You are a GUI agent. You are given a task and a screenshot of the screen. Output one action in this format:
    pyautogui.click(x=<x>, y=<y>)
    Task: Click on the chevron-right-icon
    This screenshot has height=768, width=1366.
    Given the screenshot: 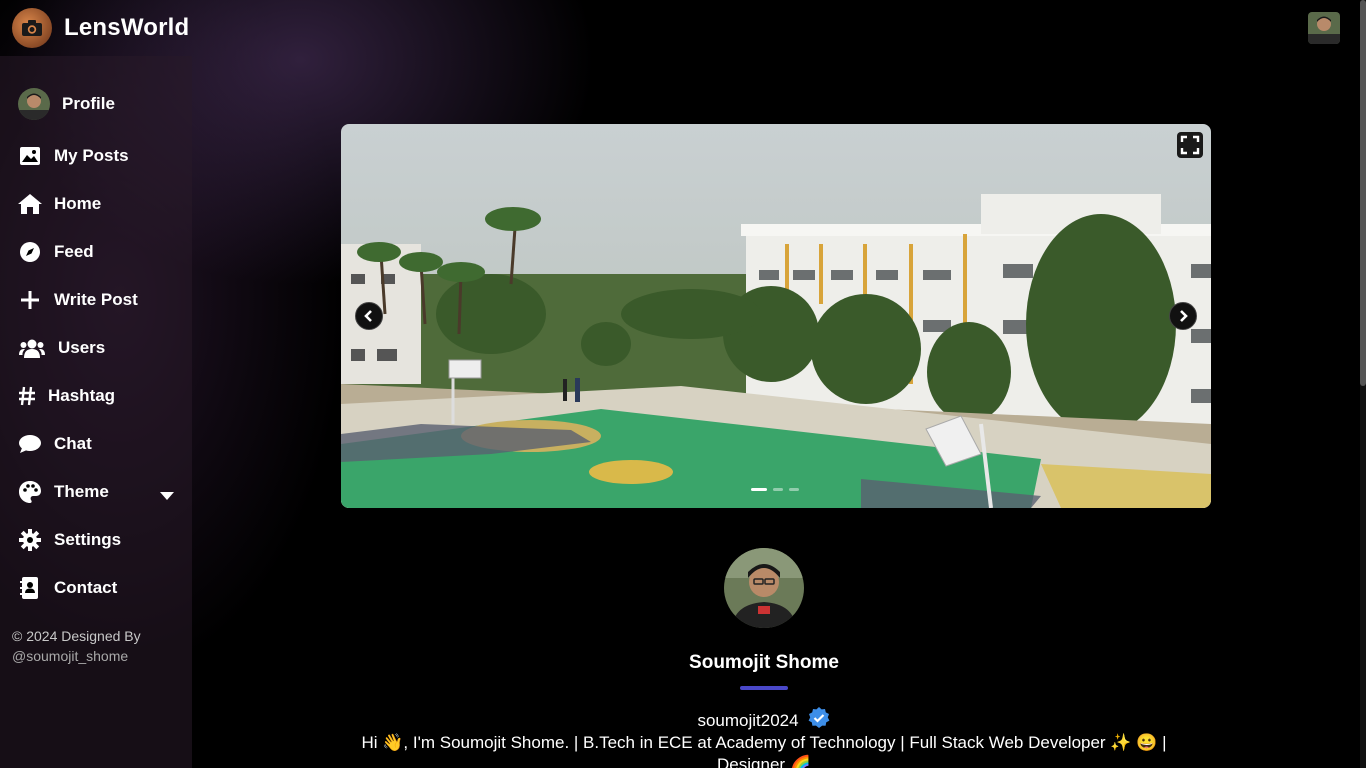 What is the action you would take?
    pyautogui.click(x=1184, y=316)
    